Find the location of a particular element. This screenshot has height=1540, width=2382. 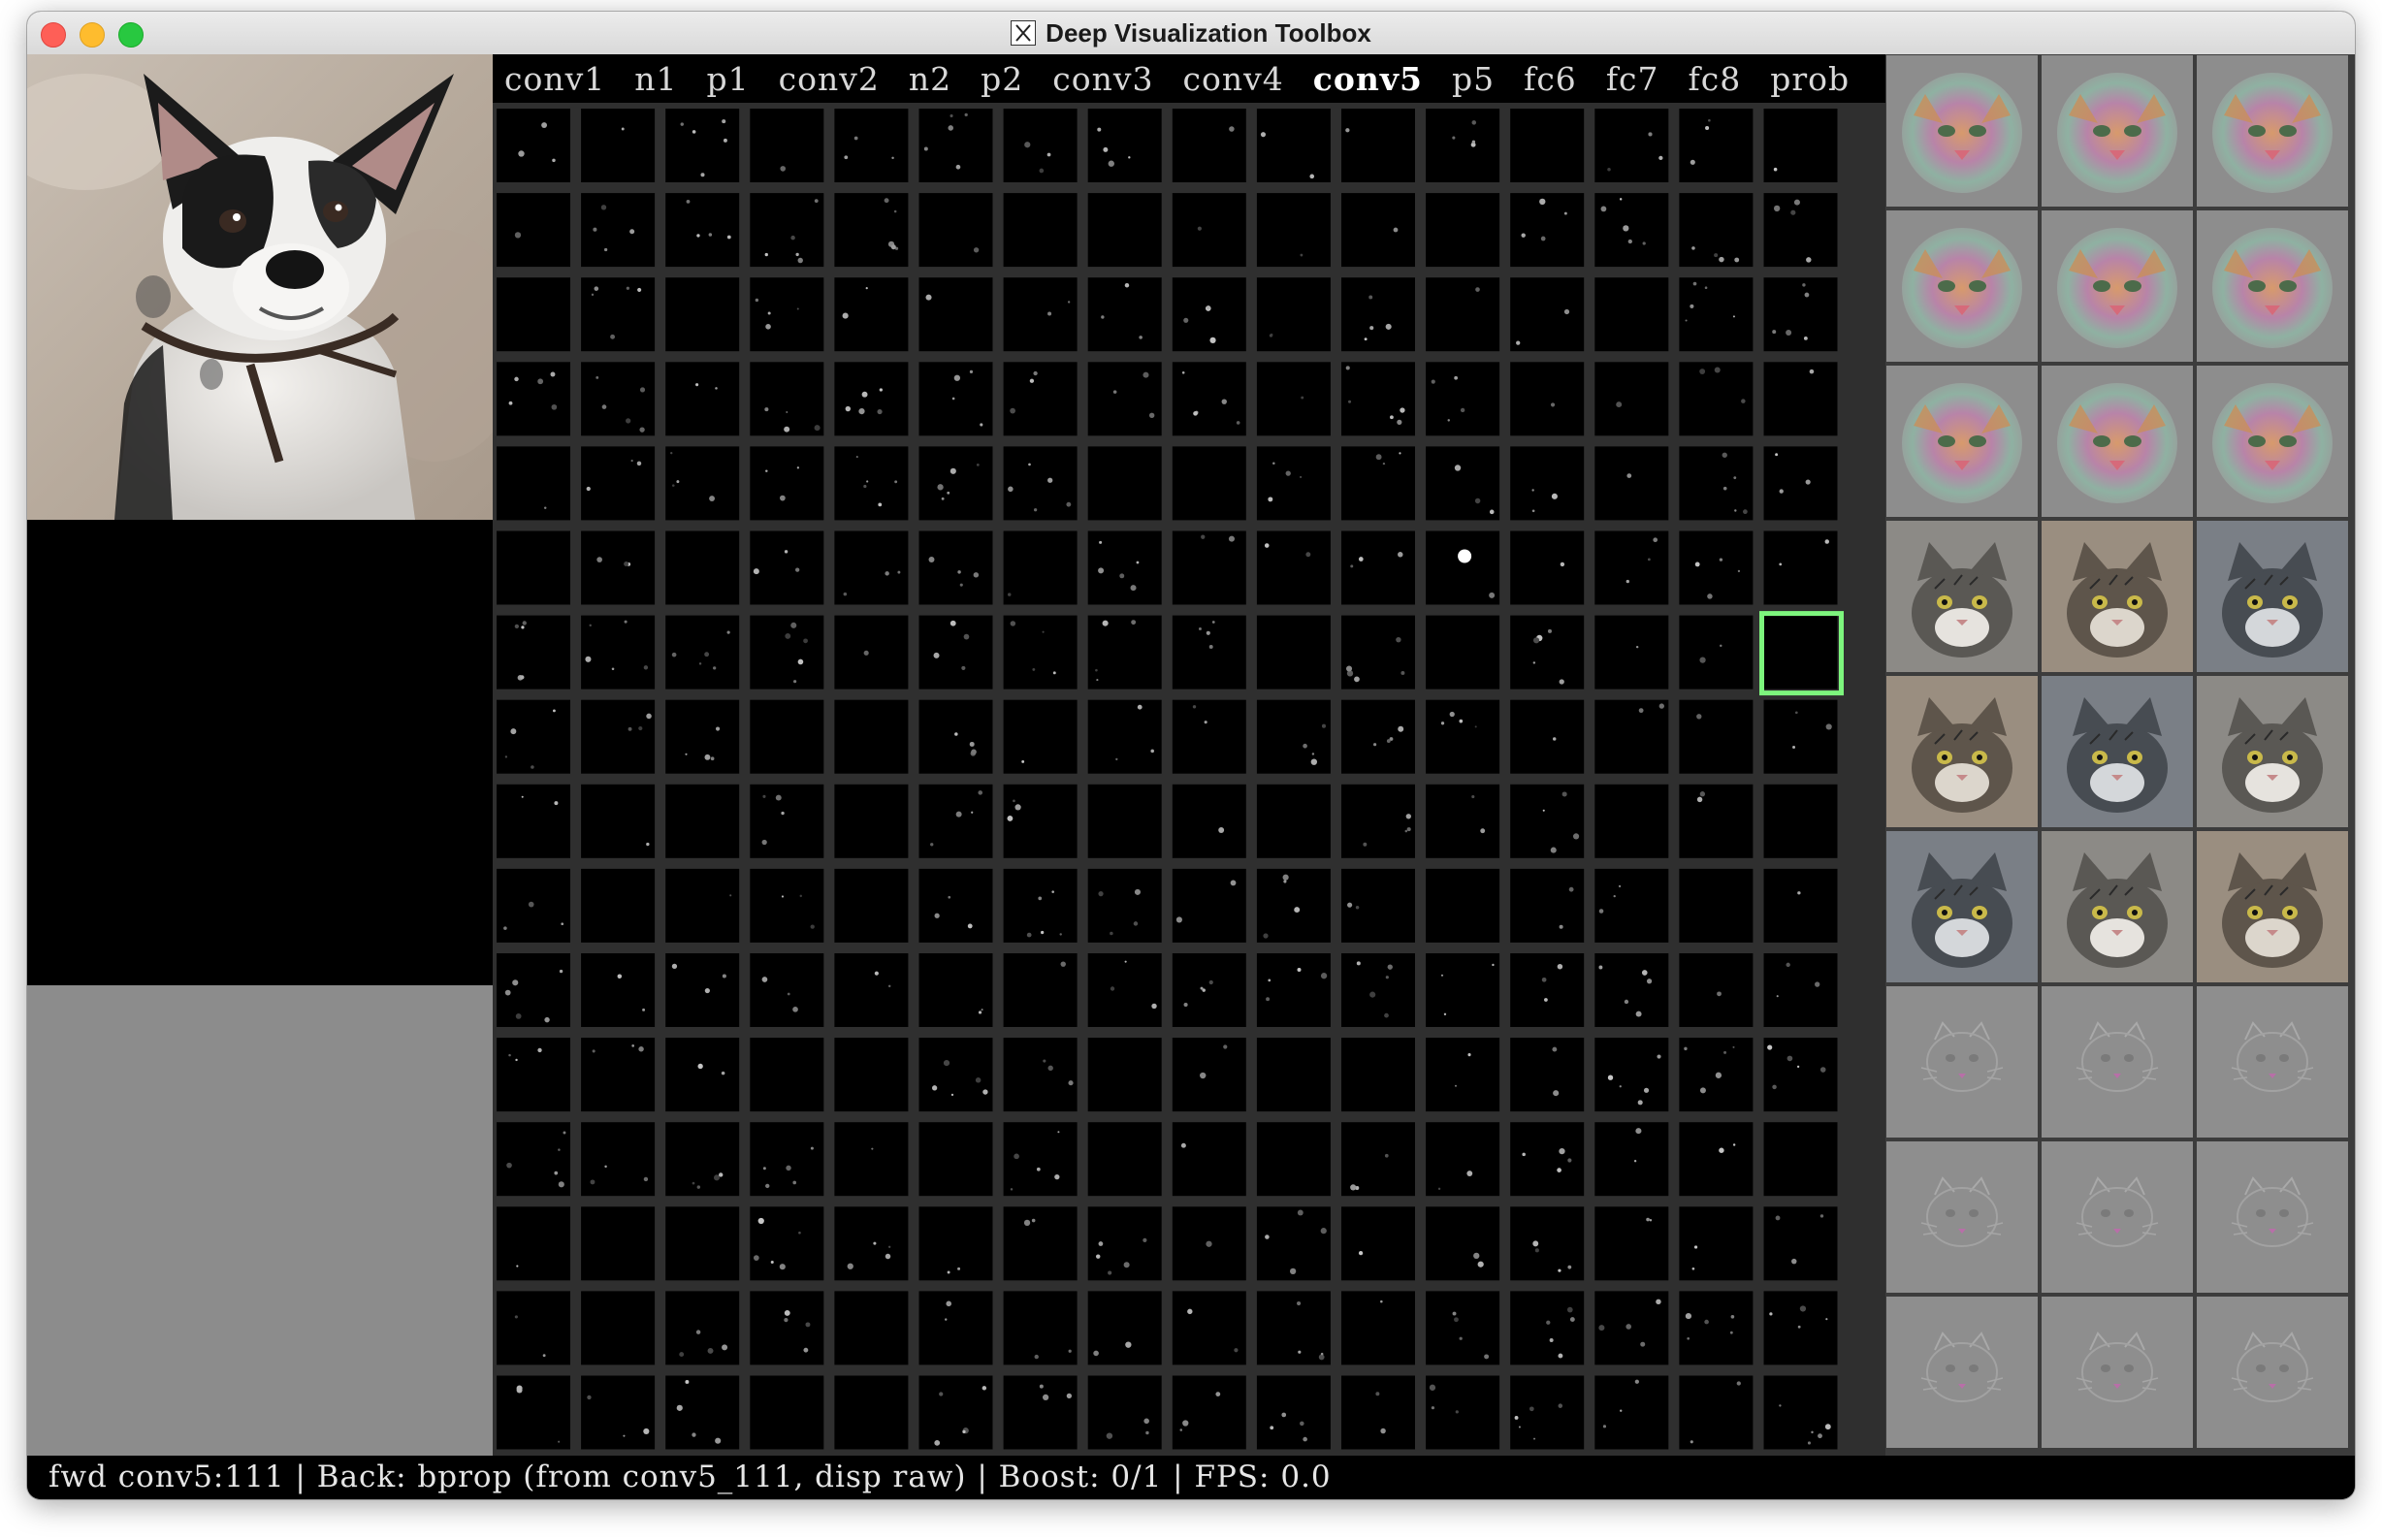

layer-tab-conv2: conv2 is located at coordinates (829, 79).